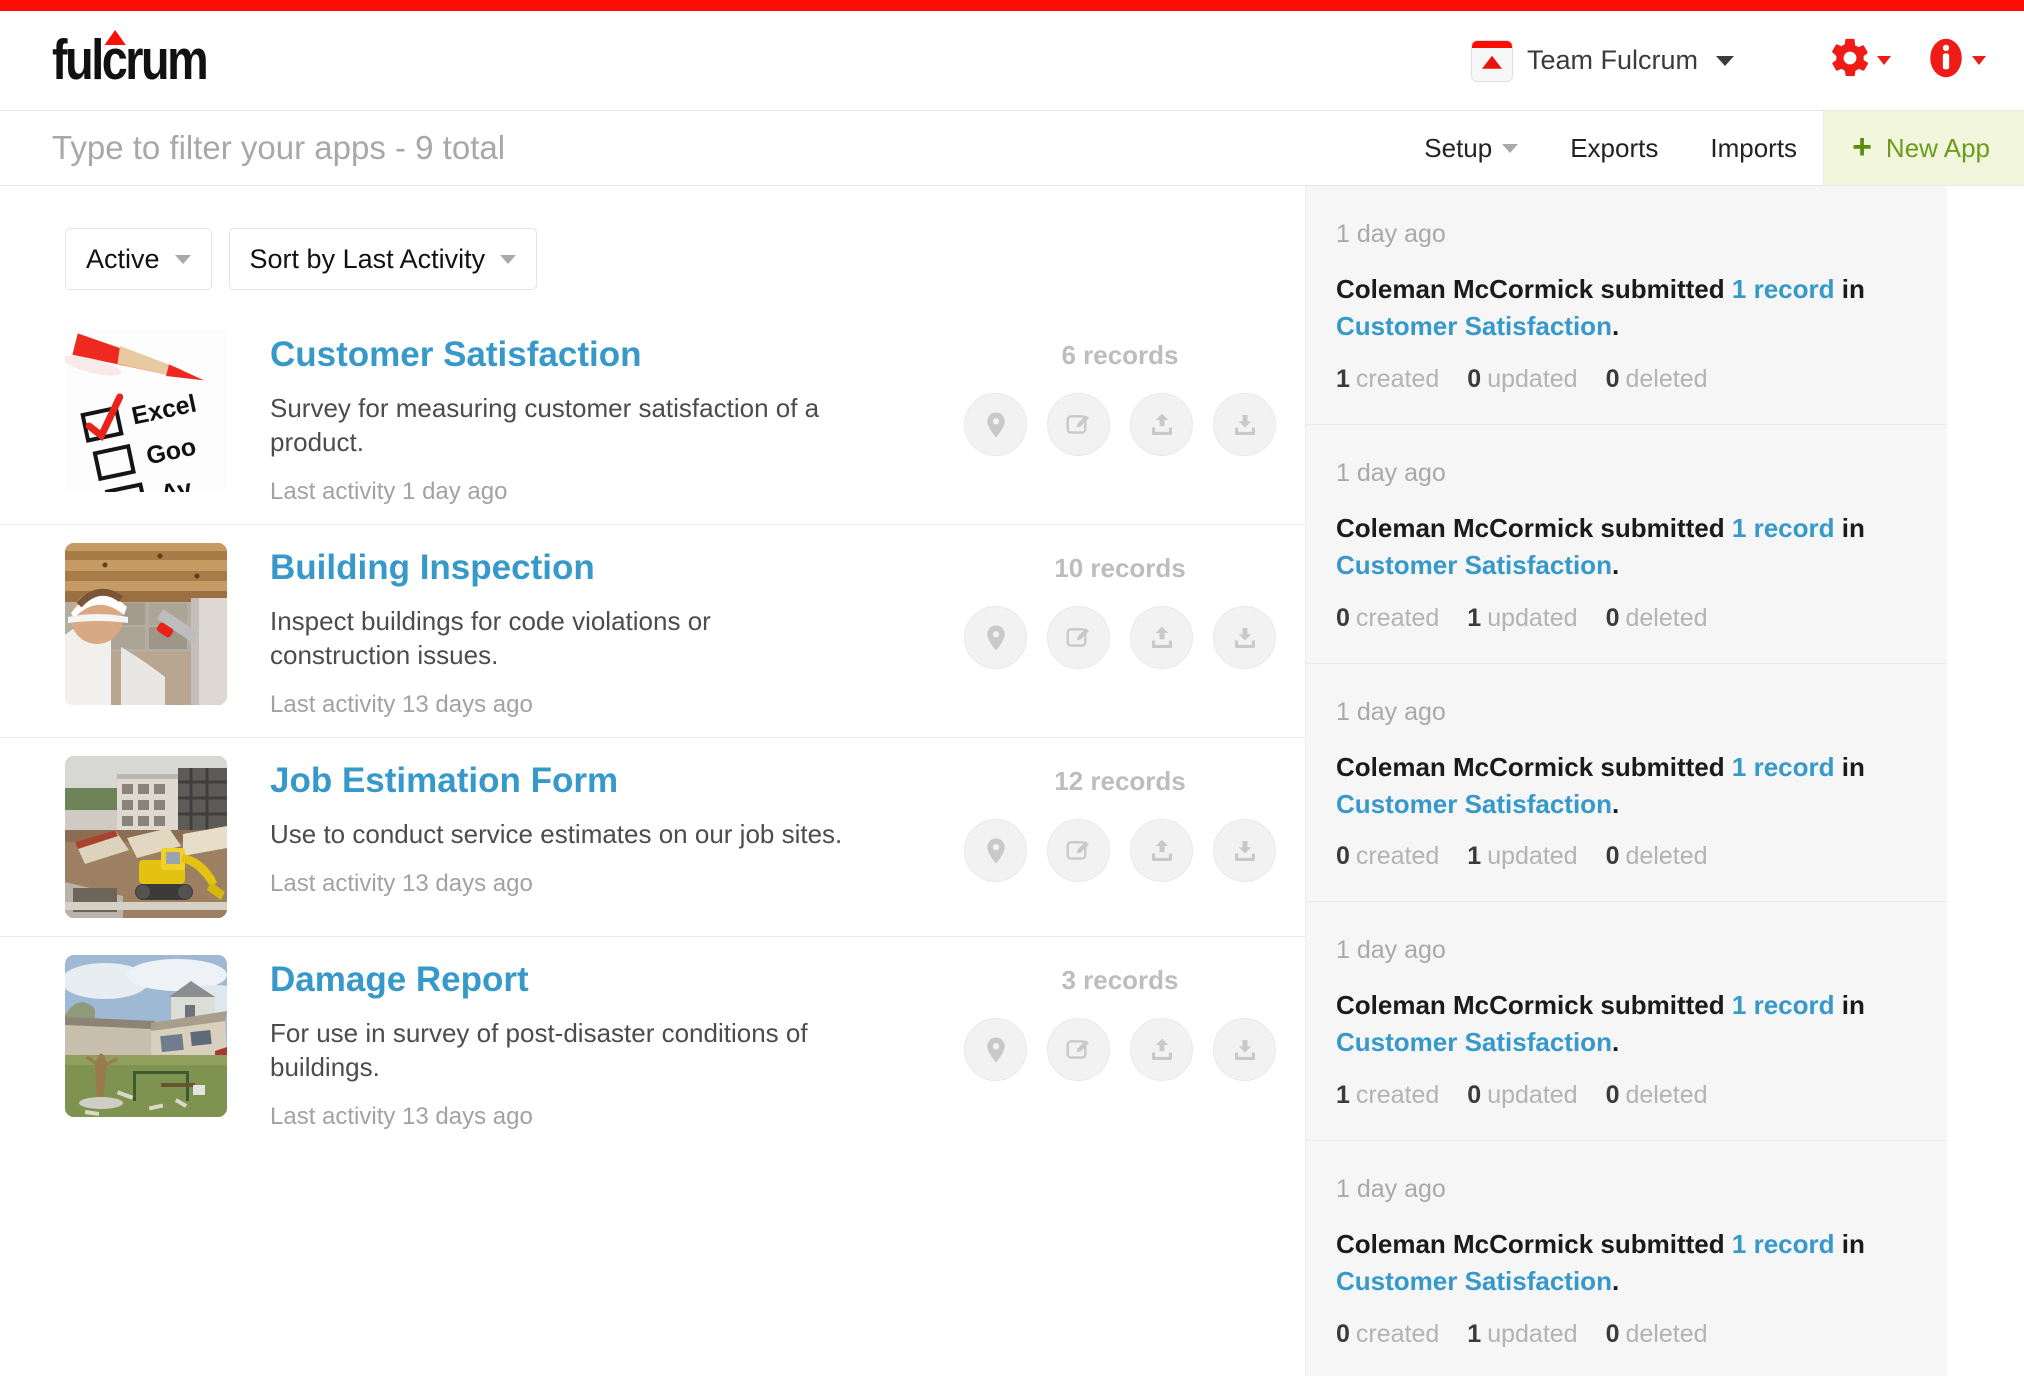 This screenshot has height=1376, width=2024. What do you see at coordinates (1471, 148) in the screenshot?
I see `nav-item-setup: Setup` at bounding box center [1471, 148].